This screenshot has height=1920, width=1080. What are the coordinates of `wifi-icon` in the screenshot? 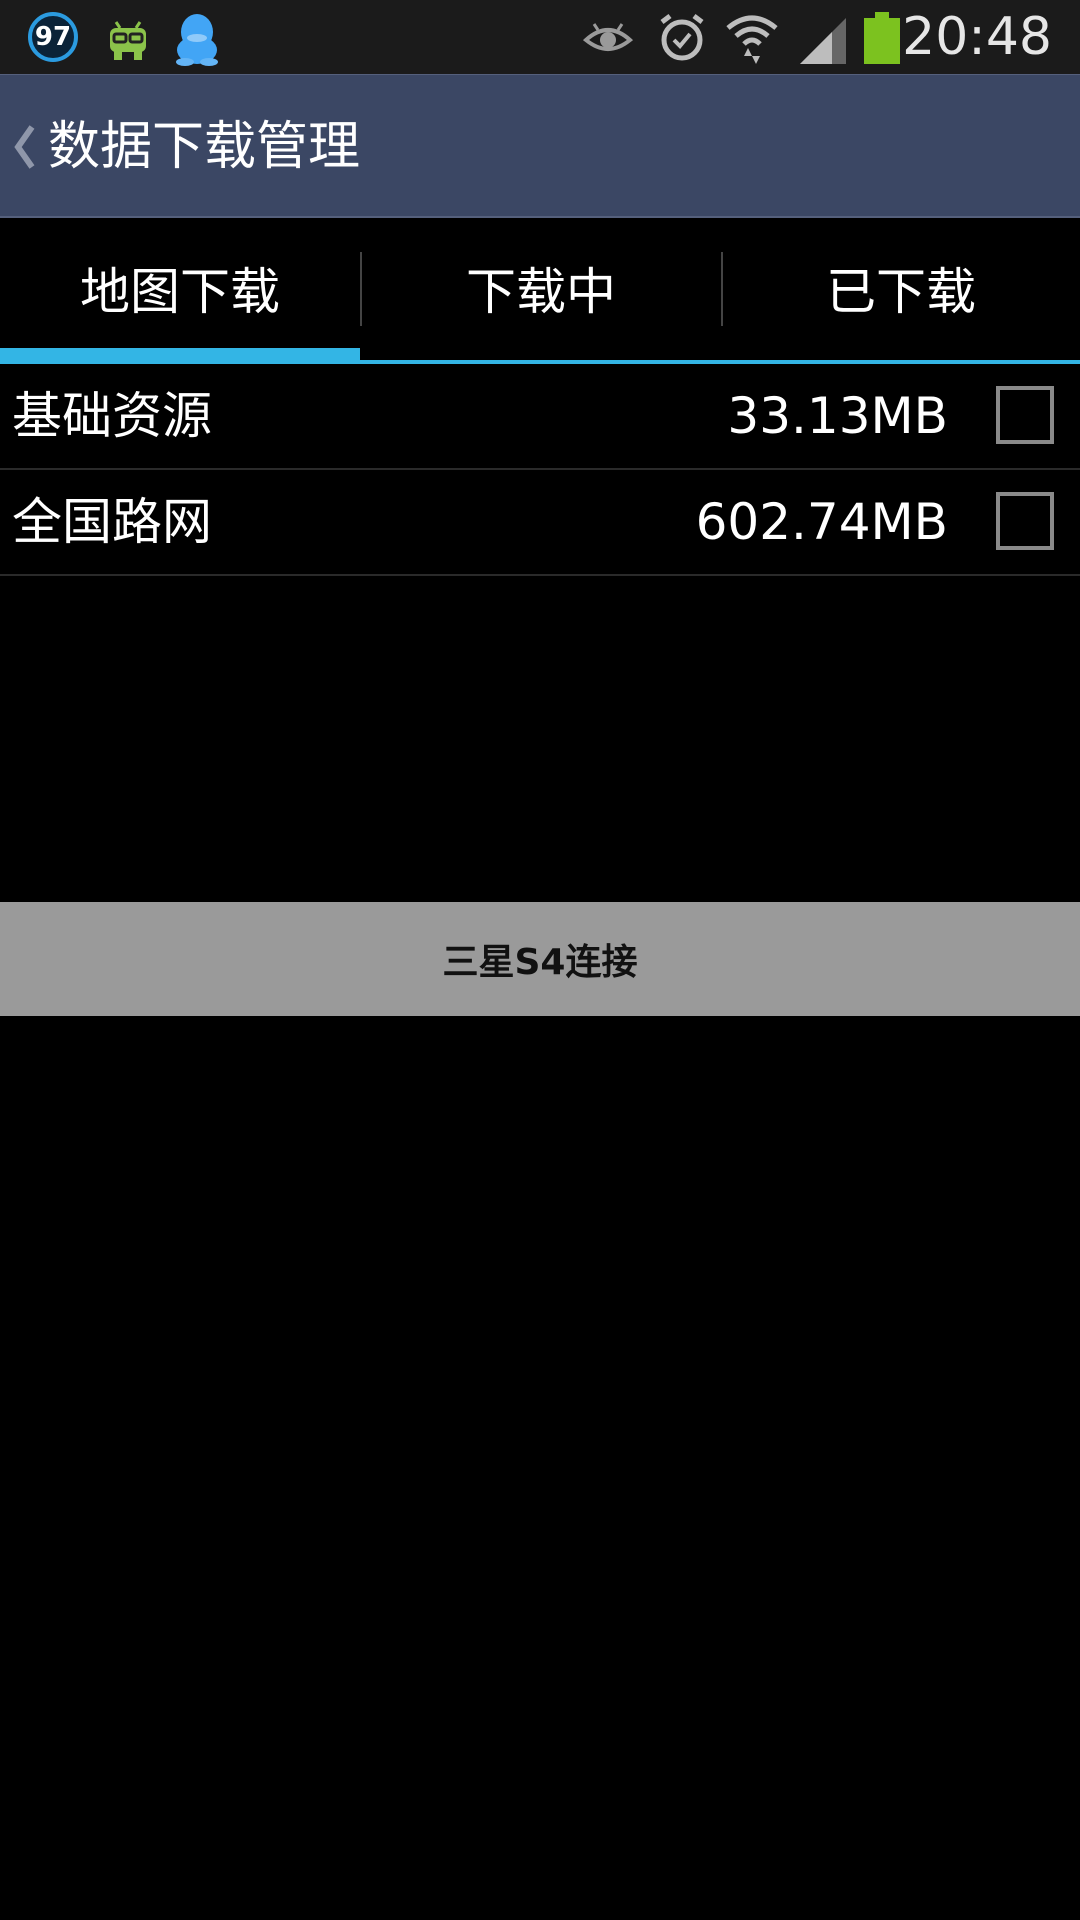 It's located at (752, 39).